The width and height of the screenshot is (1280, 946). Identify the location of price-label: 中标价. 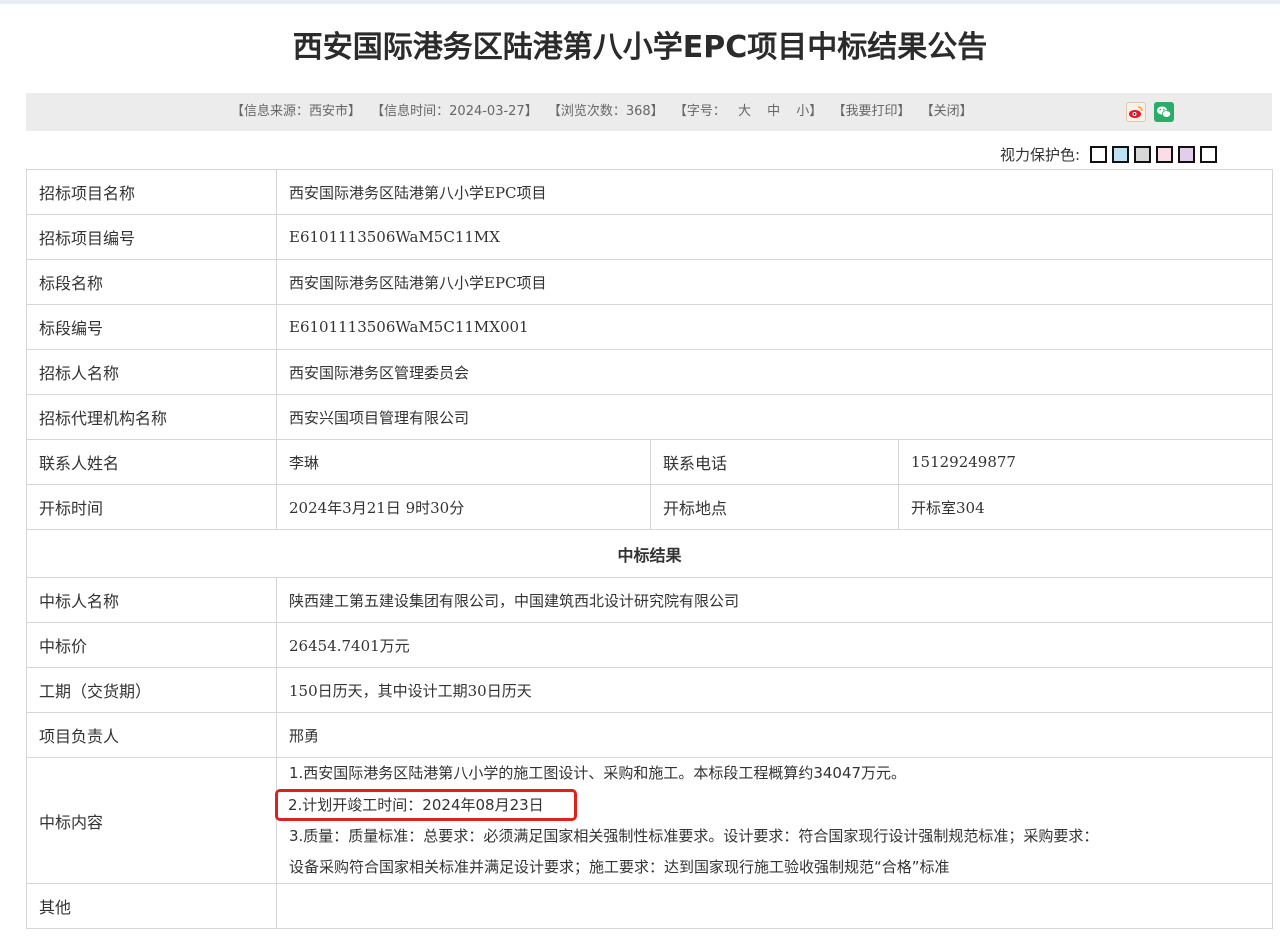
(151, 645).